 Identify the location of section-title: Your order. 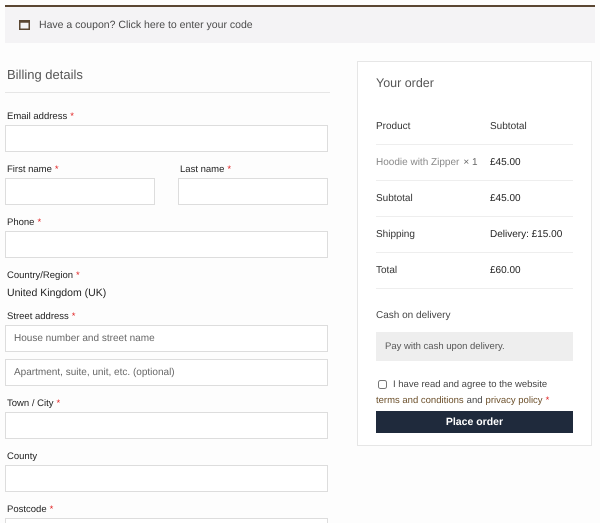
(405, 83).